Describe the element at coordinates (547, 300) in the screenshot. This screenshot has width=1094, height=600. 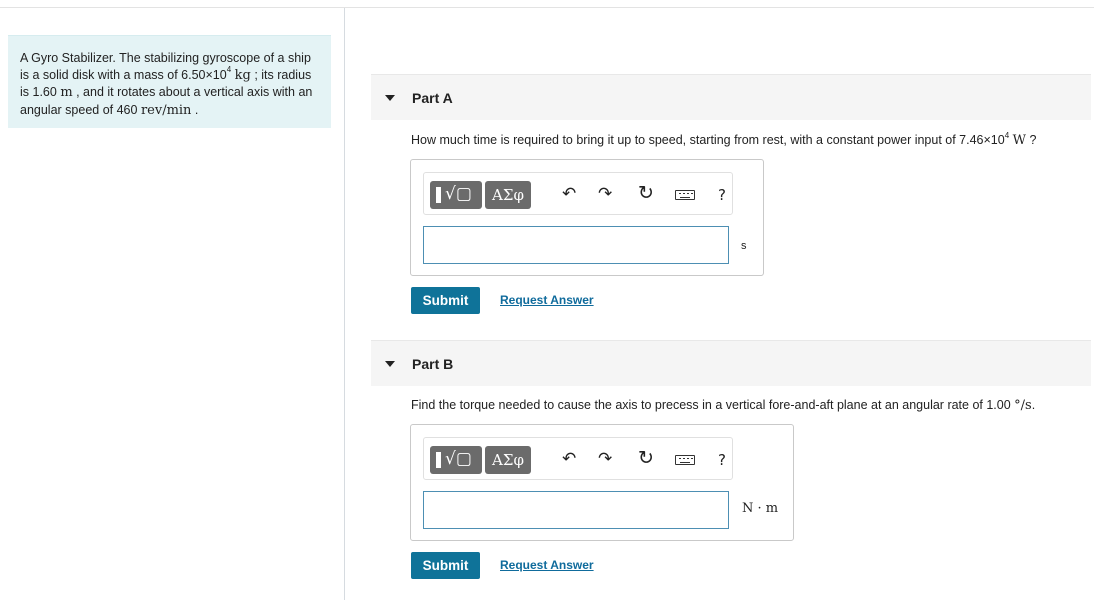
I see `part-a-request-answer-link: Request Answer` at that location.